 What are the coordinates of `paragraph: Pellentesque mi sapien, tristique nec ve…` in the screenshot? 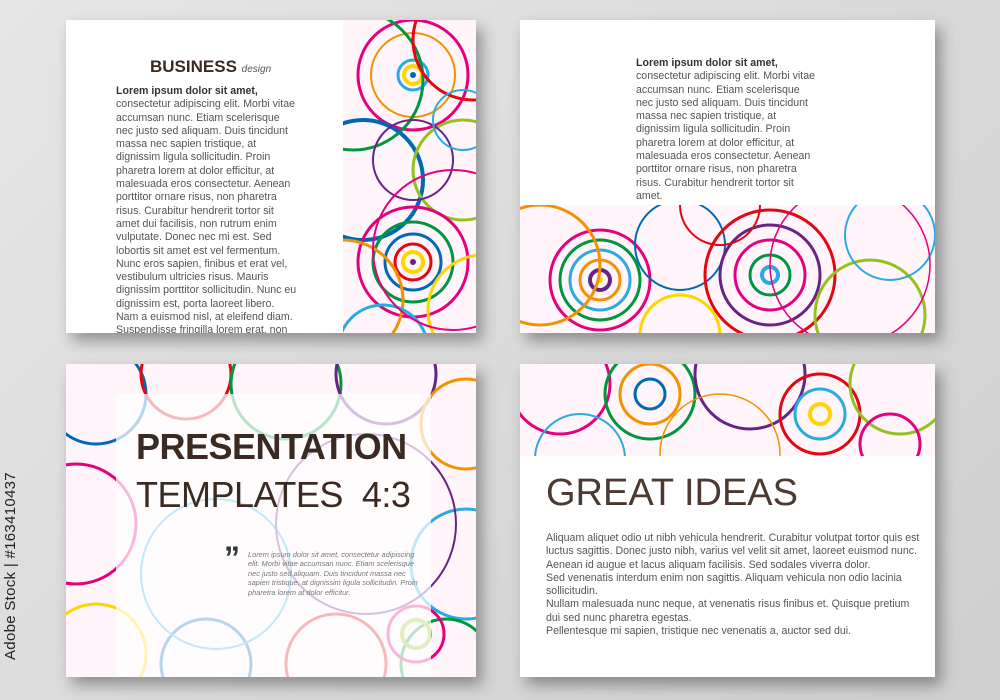 It's located at (699, 631).